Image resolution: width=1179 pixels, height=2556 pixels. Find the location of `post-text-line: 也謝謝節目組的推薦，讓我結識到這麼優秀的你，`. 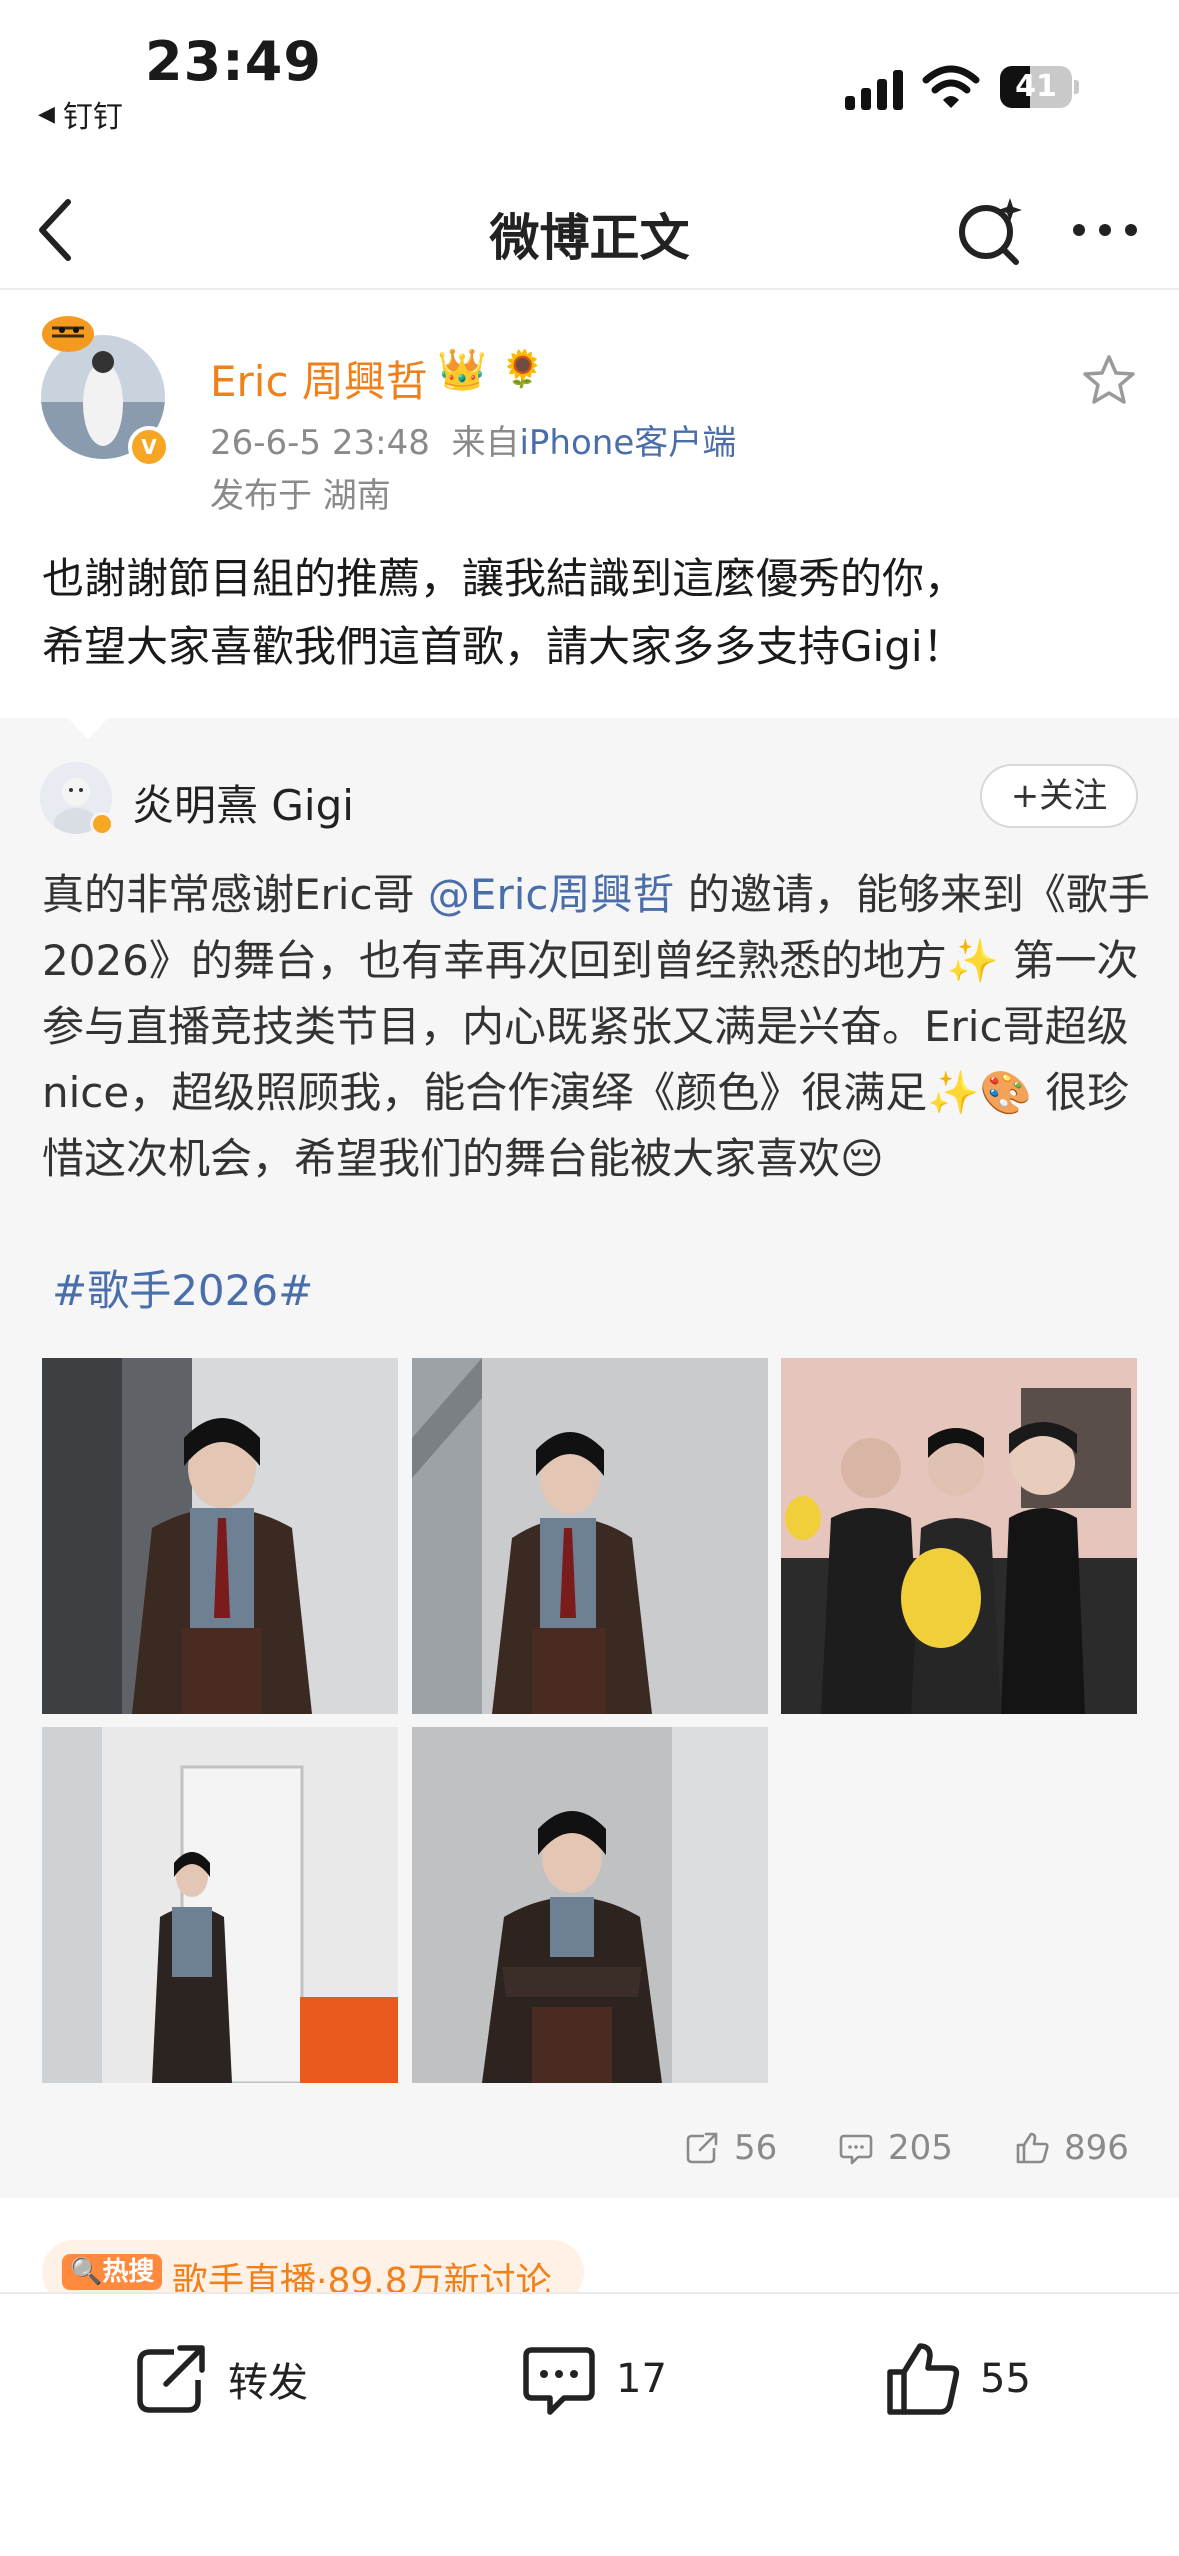

post-text-line: 也謝謝節目組的推薦，讓我結識到這麼優秀的你， is located at coordinates (504, 578).